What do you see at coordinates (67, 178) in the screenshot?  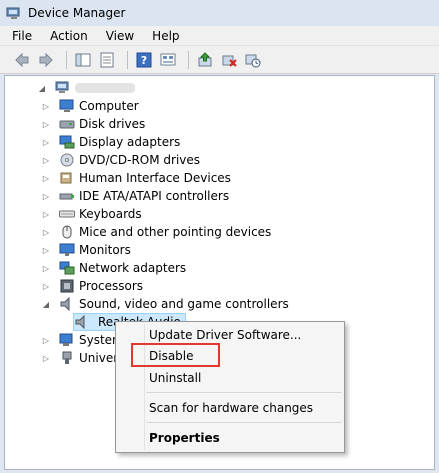 I see `hid-icon` at bounding box center [67, 178].